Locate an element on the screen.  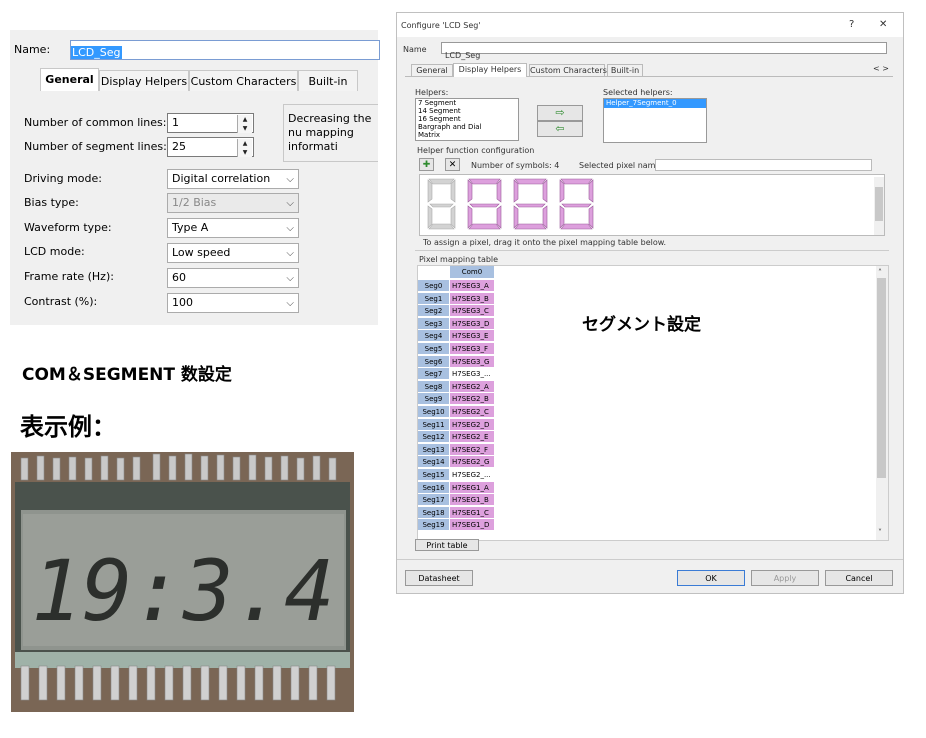
segment-lines-value: 25 is located at coordinates (179, 146).